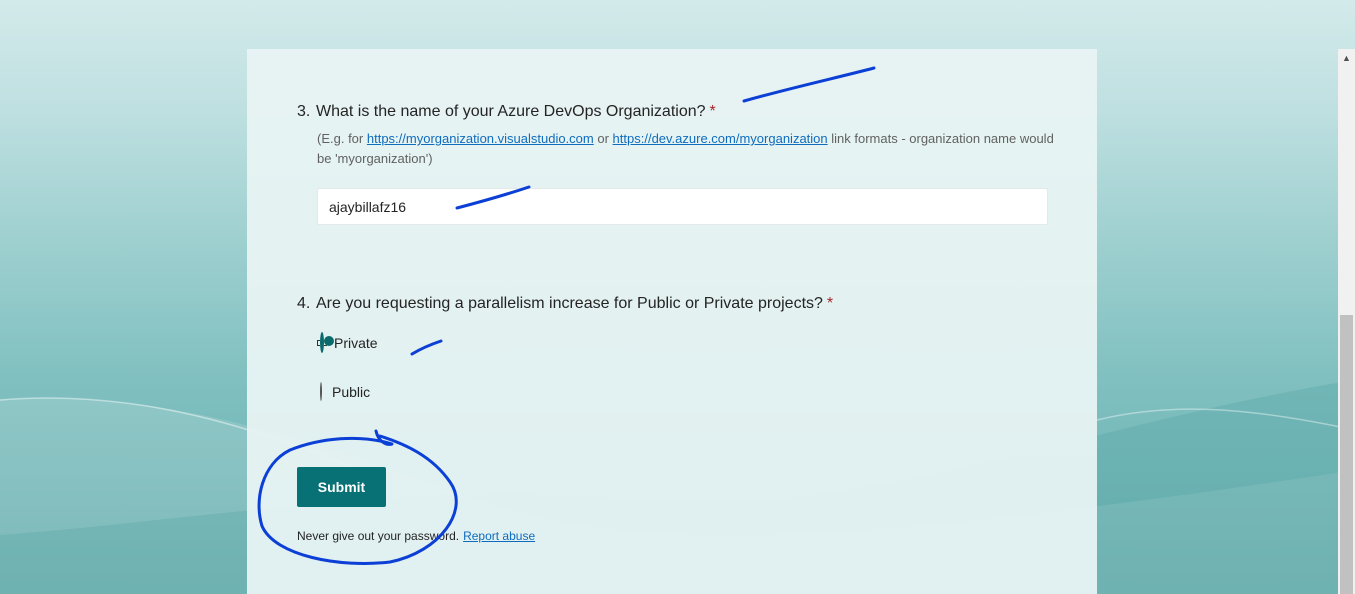 This screenshot has height=594, width=1355. What do you see at coordinates (342, 138) in the screenshot?
I see `description-text: (E.g. for` at bounding box center [342, 138].